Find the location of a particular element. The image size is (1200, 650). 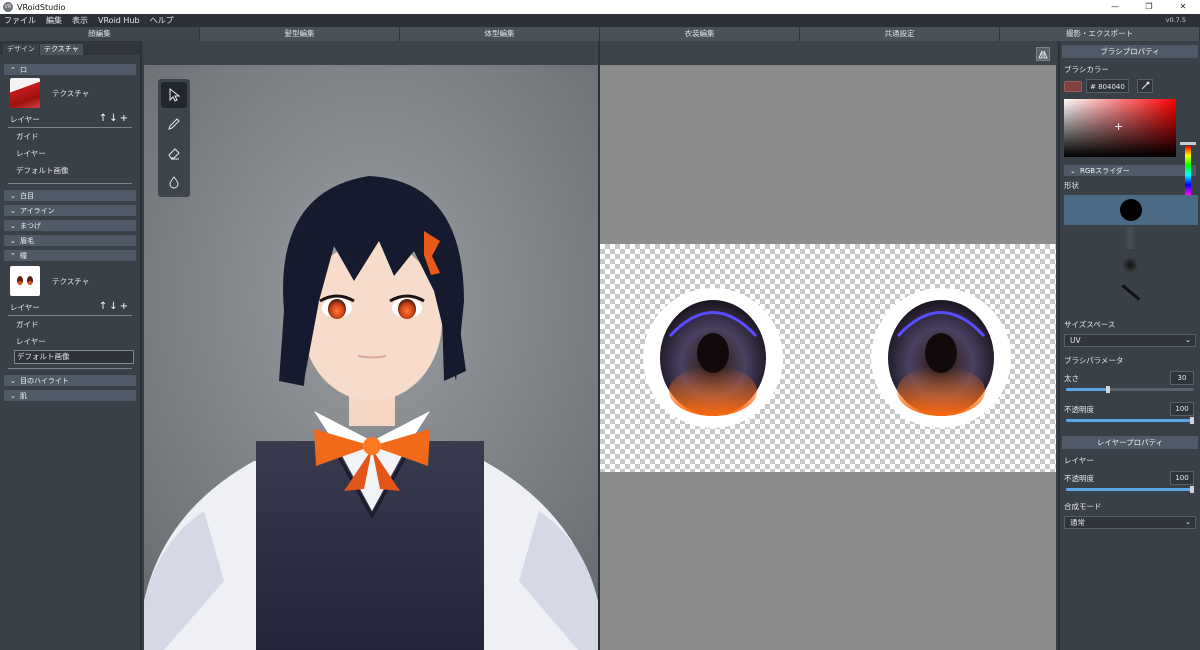

rgb-slider-header: ⌄ RGBスライダー is located at coordinates (1130, 170).